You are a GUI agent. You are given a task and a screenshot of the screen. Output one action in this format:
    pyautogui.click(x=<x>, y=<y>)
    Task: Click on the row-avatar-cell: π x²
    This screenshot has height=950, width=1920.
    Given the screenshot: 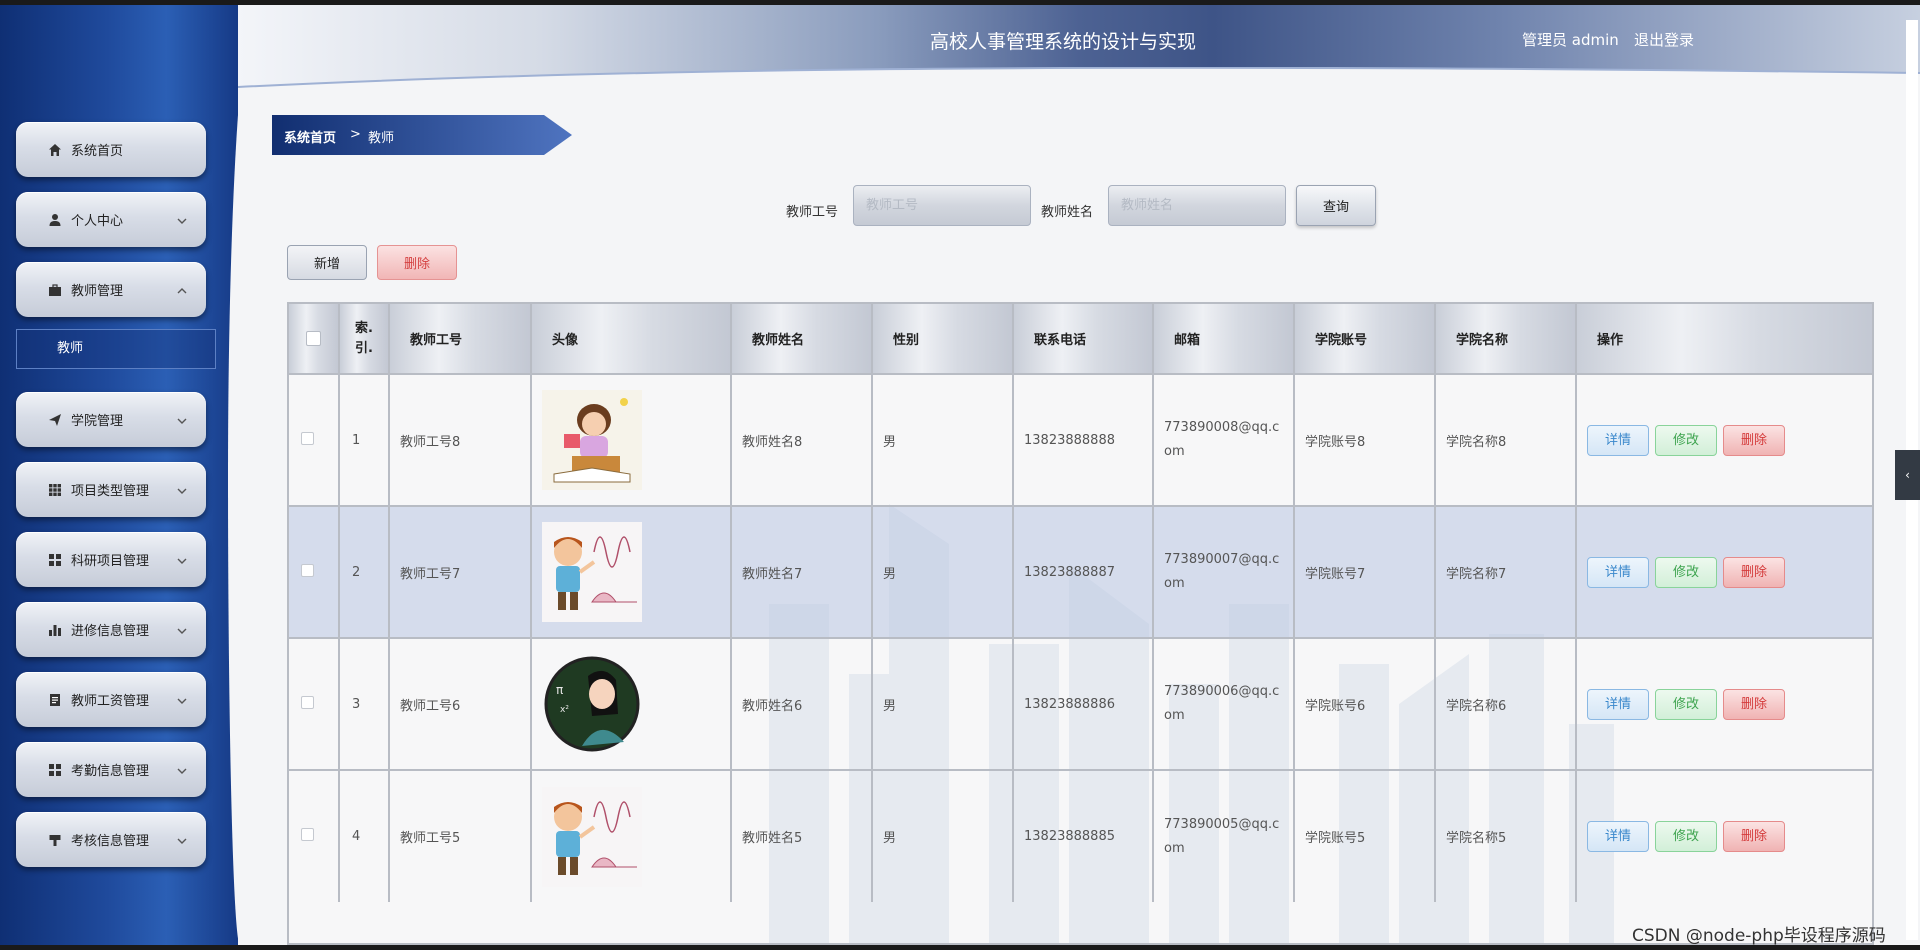 What is the action you would take?
    pyautogui.click(x=631, y=703)
    